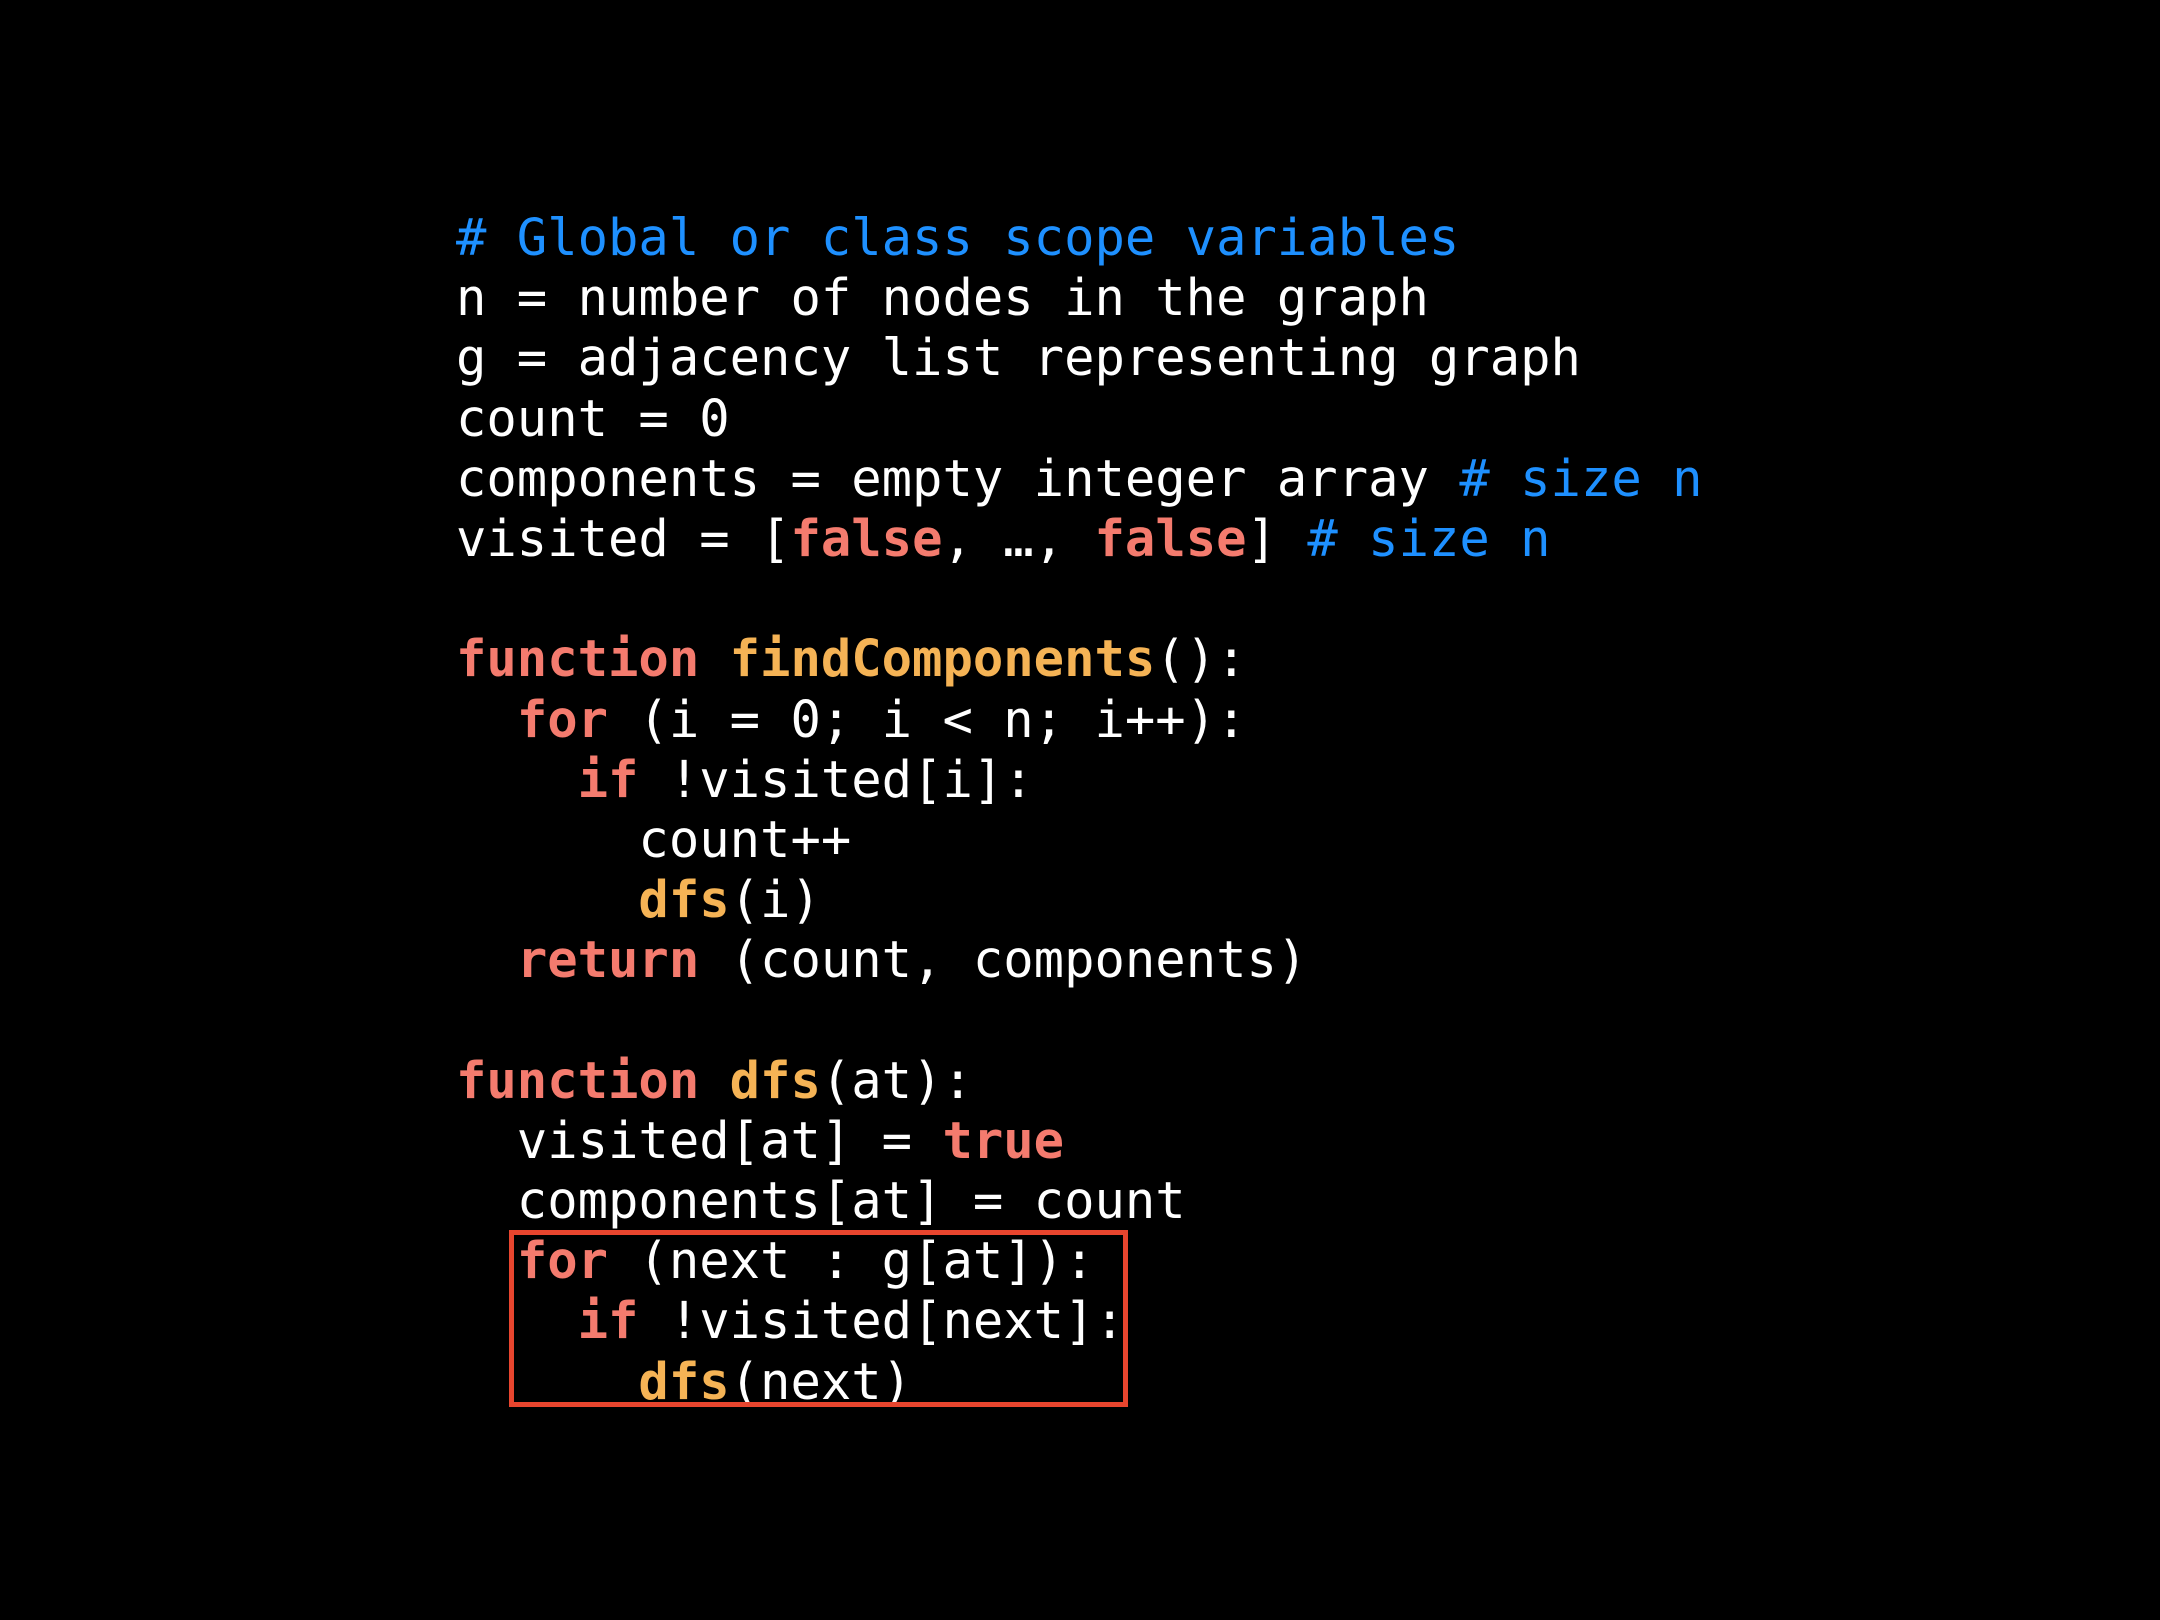  I want to click on code-line: visited = [false, …, false] # size n, so click(1079, 539).